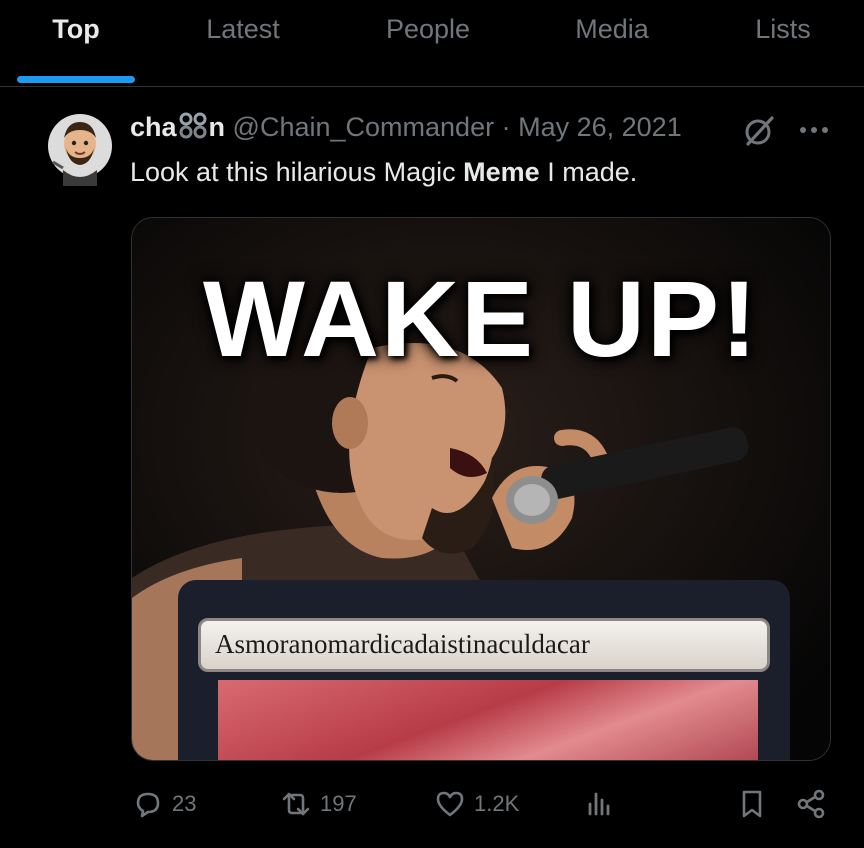 Image resolution: width=864 pixels, height=848 pixels. What do you see at coordinates (814, 130) in the screenshot?
I see `more-icon` at bounding box center [814, 130].